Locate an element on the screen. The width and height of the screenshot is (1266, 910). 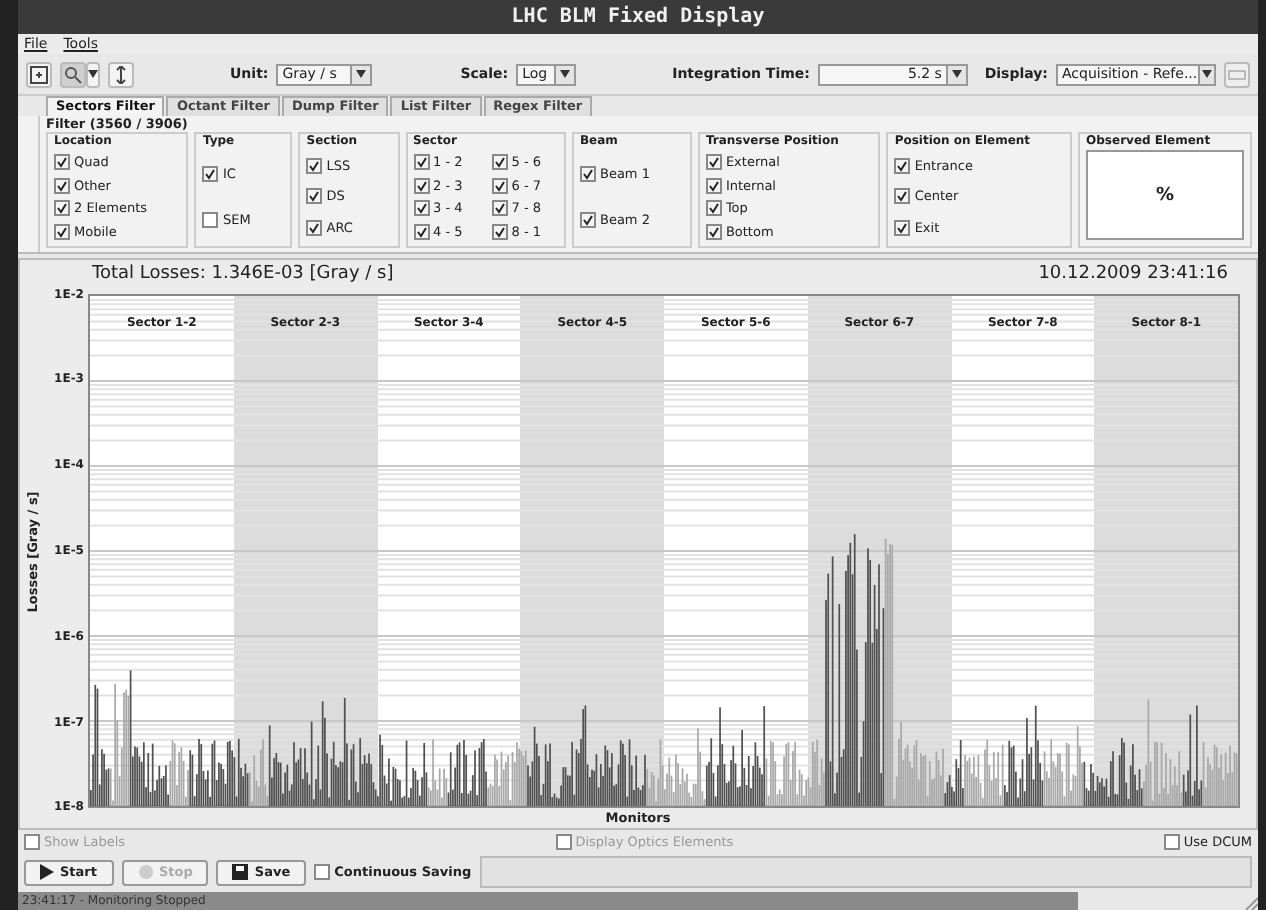
total-losses: Total Losses: 1.346E-03 [Gray / s] is located at coordinates (243, 274).